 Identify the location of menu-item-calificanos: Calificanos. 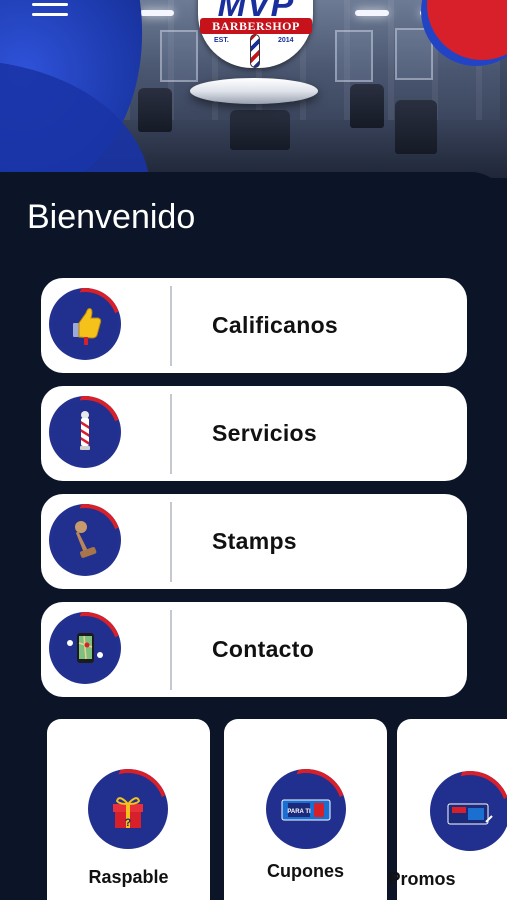
(254, 325).